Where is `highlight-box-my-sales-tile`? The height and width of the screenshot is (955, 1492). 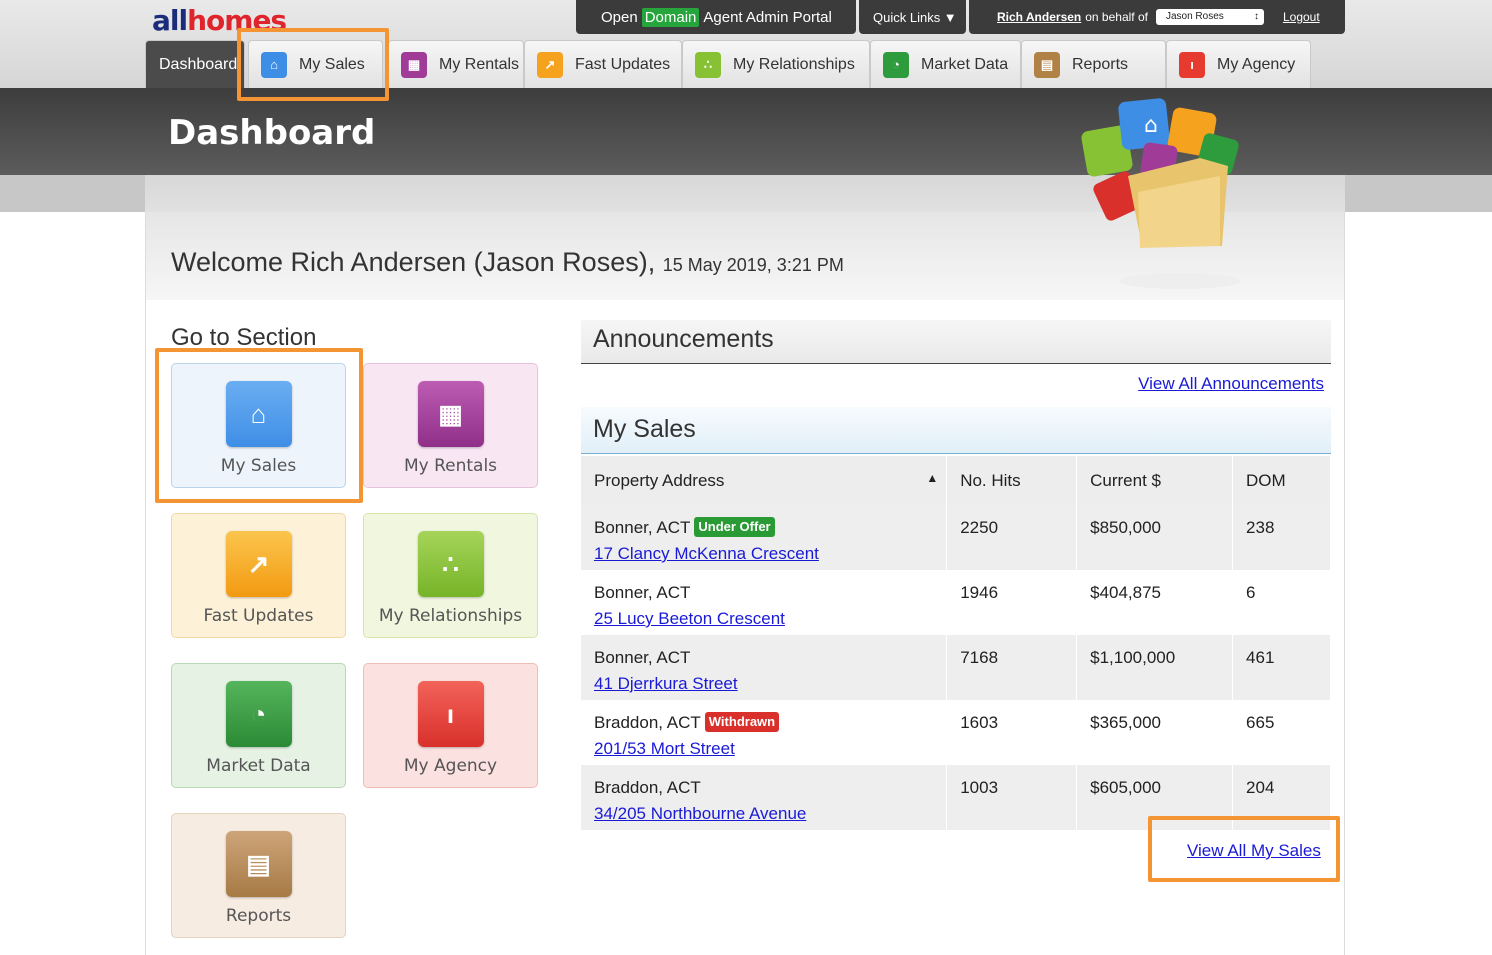
highlight-box-my-sales-tile is located at coordinates (259, 425).